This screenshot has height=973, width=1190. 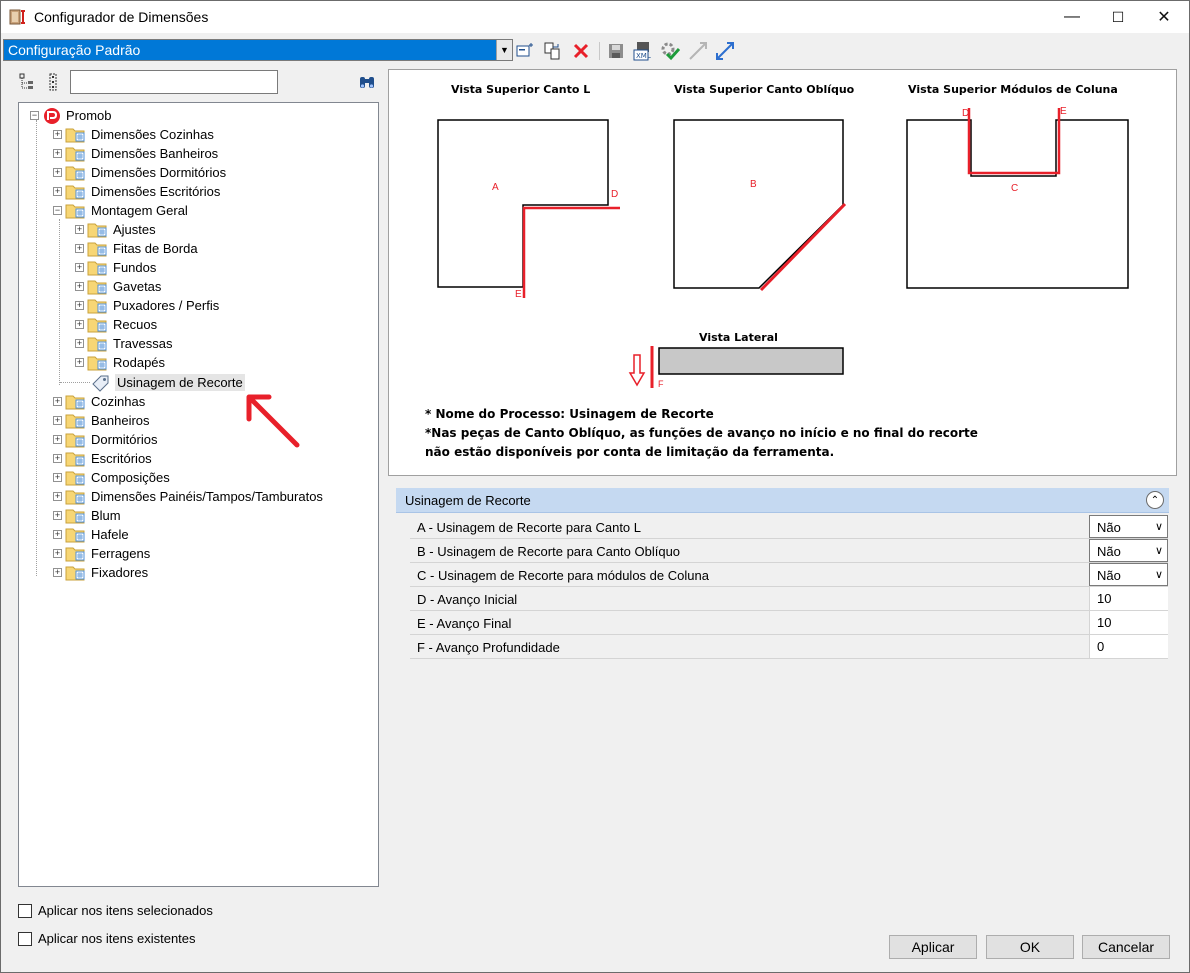 What do you see at coordinates (1118, 17) in the screenshot?
I see `maximize-button: ☐` at bounding box center [1118, 17].